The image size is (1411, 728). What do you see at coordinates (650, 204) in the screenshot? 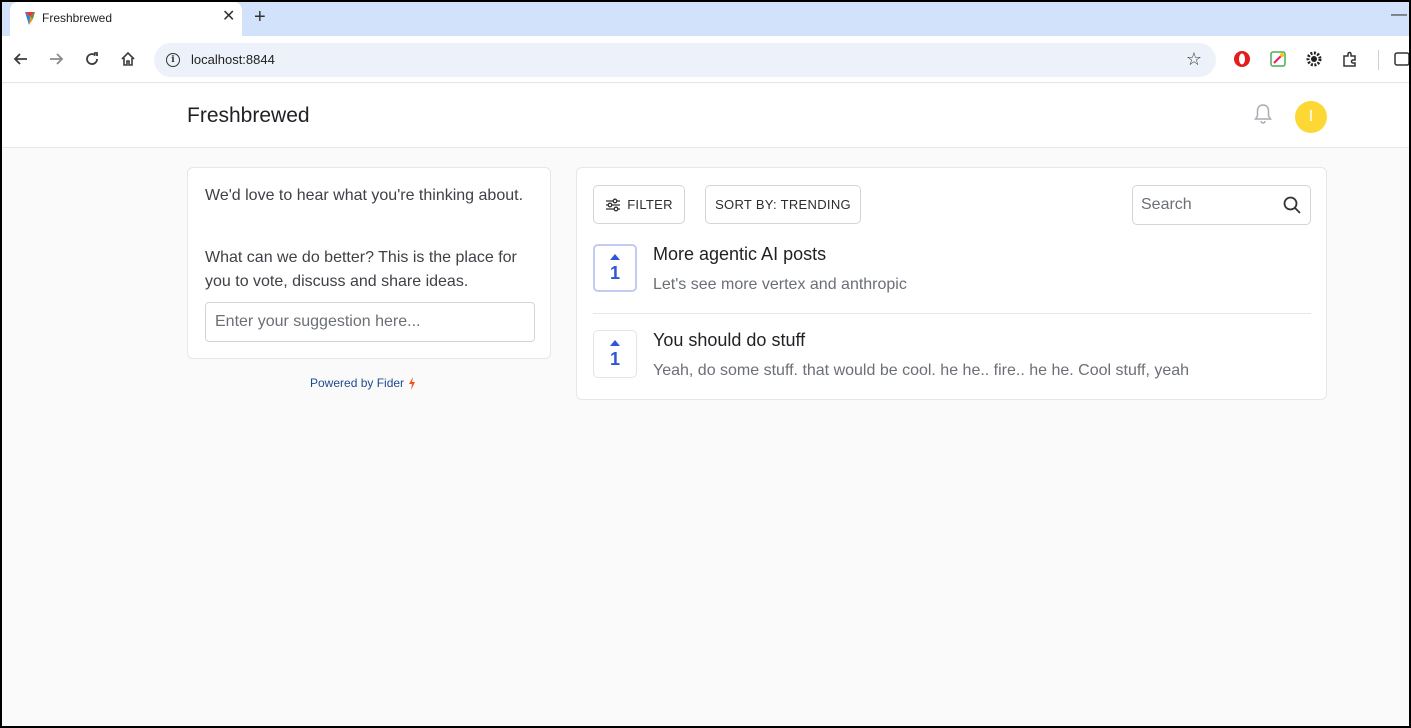
I see `filter-label: FILTER` at bounding box center [650, 204].